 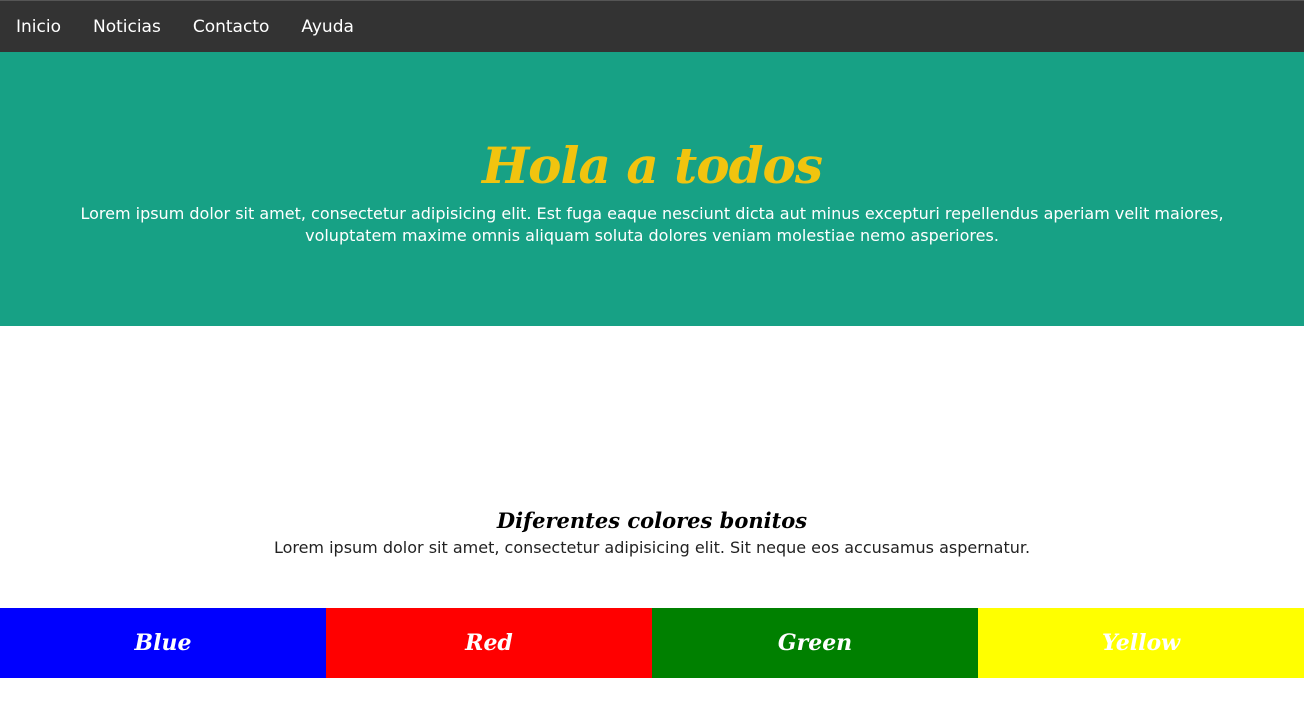 What do you see at coordinates (815, 643) in the screenshot?
I see `color-box-green: Green` at bounding box center [815, 643].